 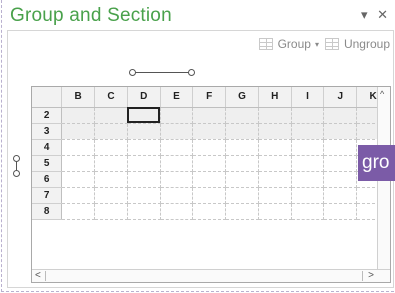 I want to click on row-header: 6, so click(x=47, y=179).